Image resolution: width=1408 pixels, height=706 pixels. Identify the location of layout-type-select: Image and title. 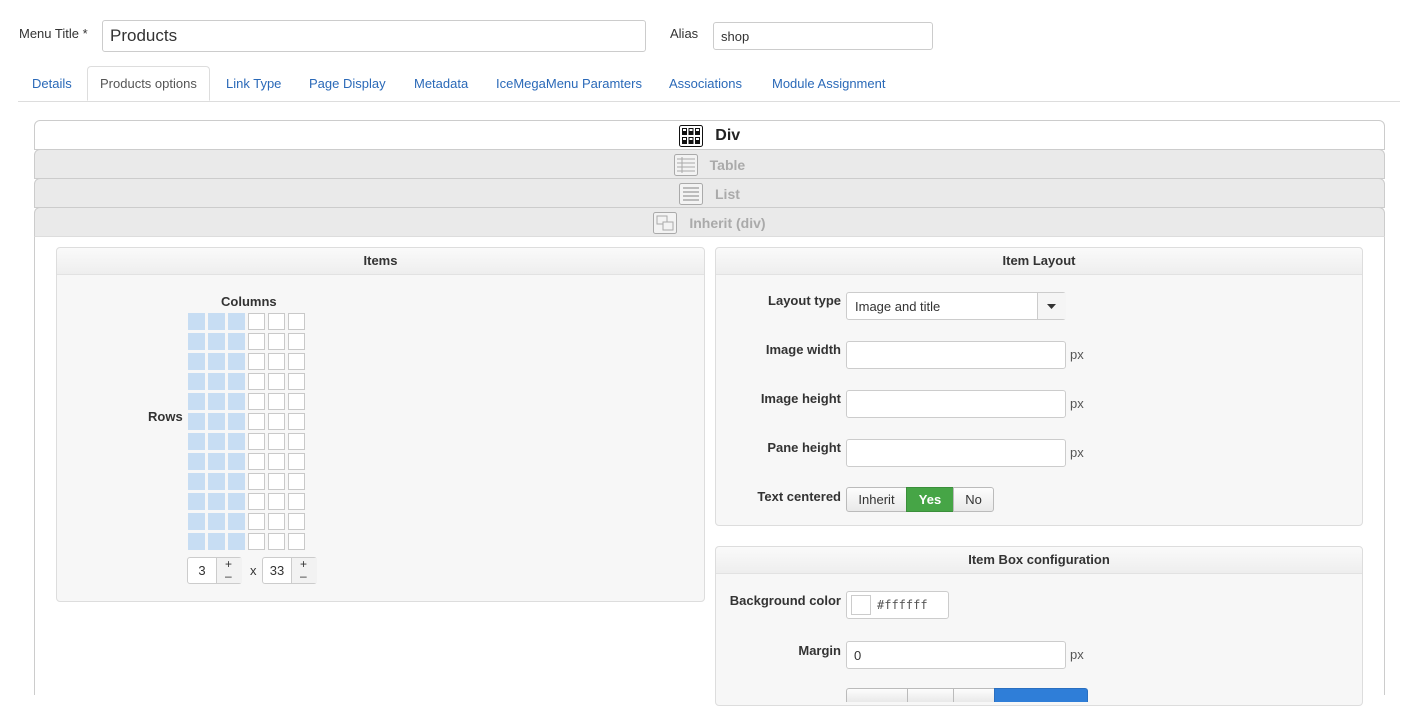
(956, 306).